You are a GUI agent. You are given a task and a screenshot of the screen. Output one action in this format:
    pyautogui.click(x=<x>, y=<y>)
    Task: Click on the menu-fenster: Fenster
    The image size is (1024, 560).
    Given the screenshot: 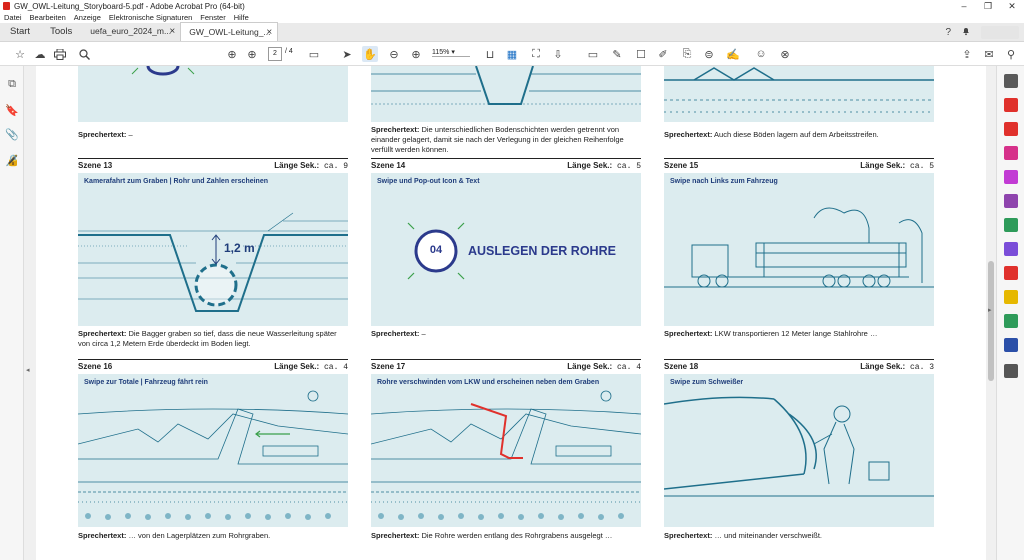 What is the action you would take?
    pyautogui.click(x=212, y=17)
    